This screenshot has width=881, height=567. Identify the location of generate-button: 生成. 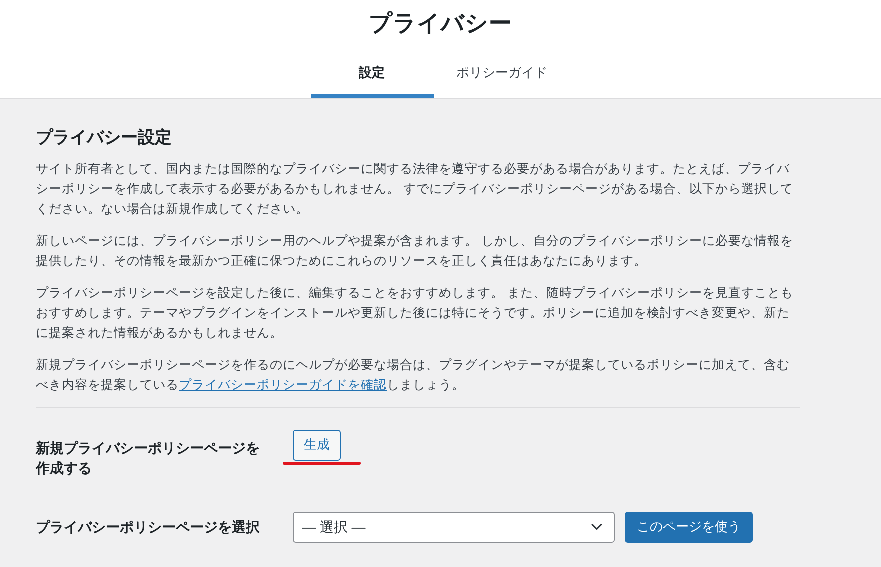
(317, 445).